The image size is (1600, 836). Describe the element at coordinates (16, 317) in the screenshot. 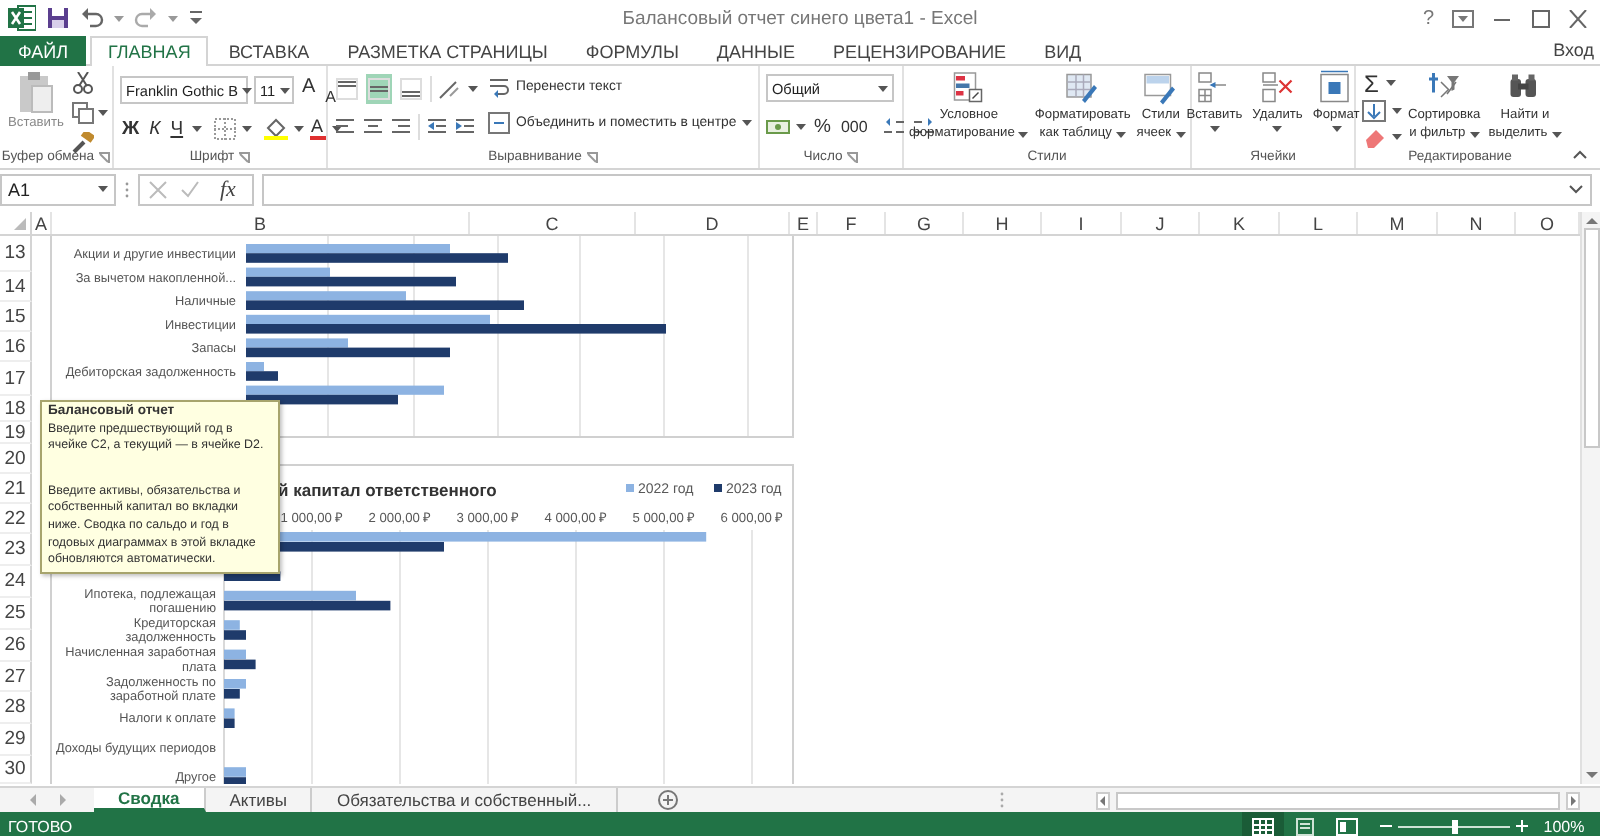

I see `row-header: 15` at that location.